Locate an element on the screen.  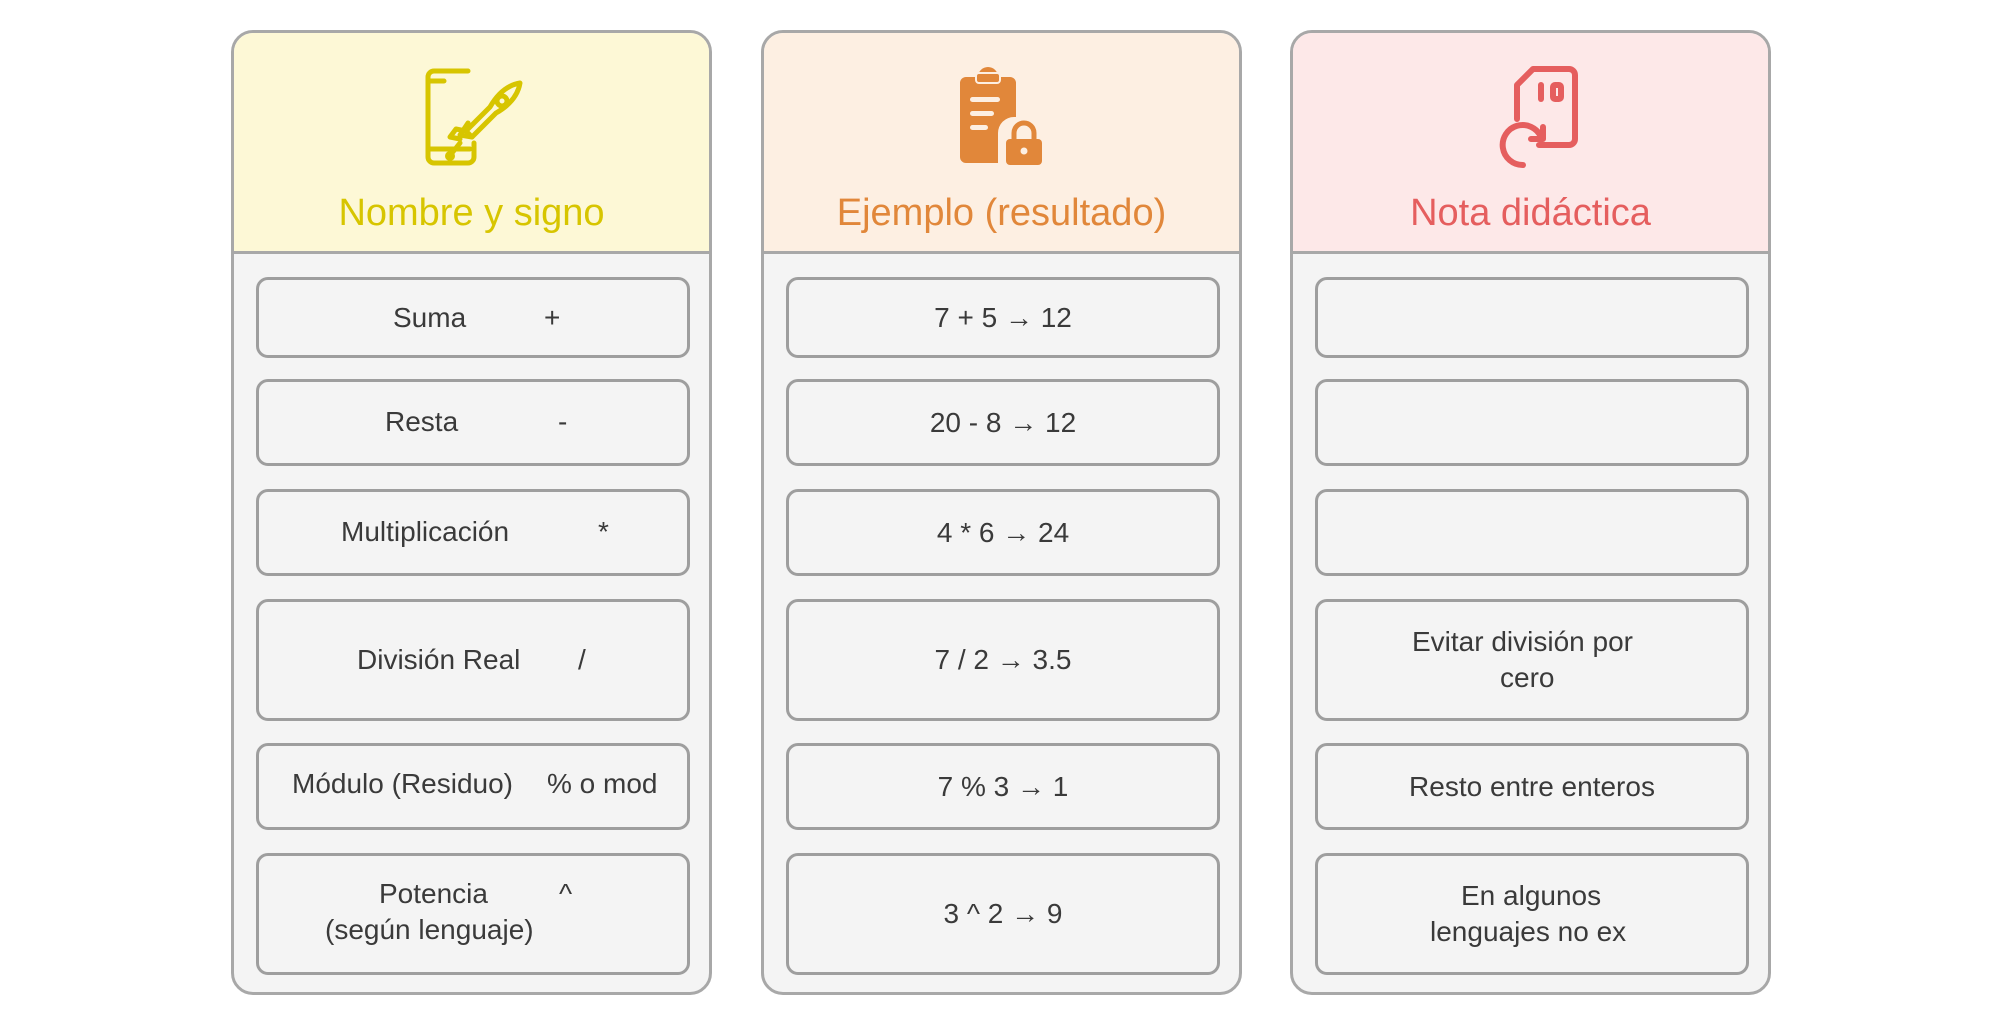
note-line2: cero is located at coordinates (1527, 677).